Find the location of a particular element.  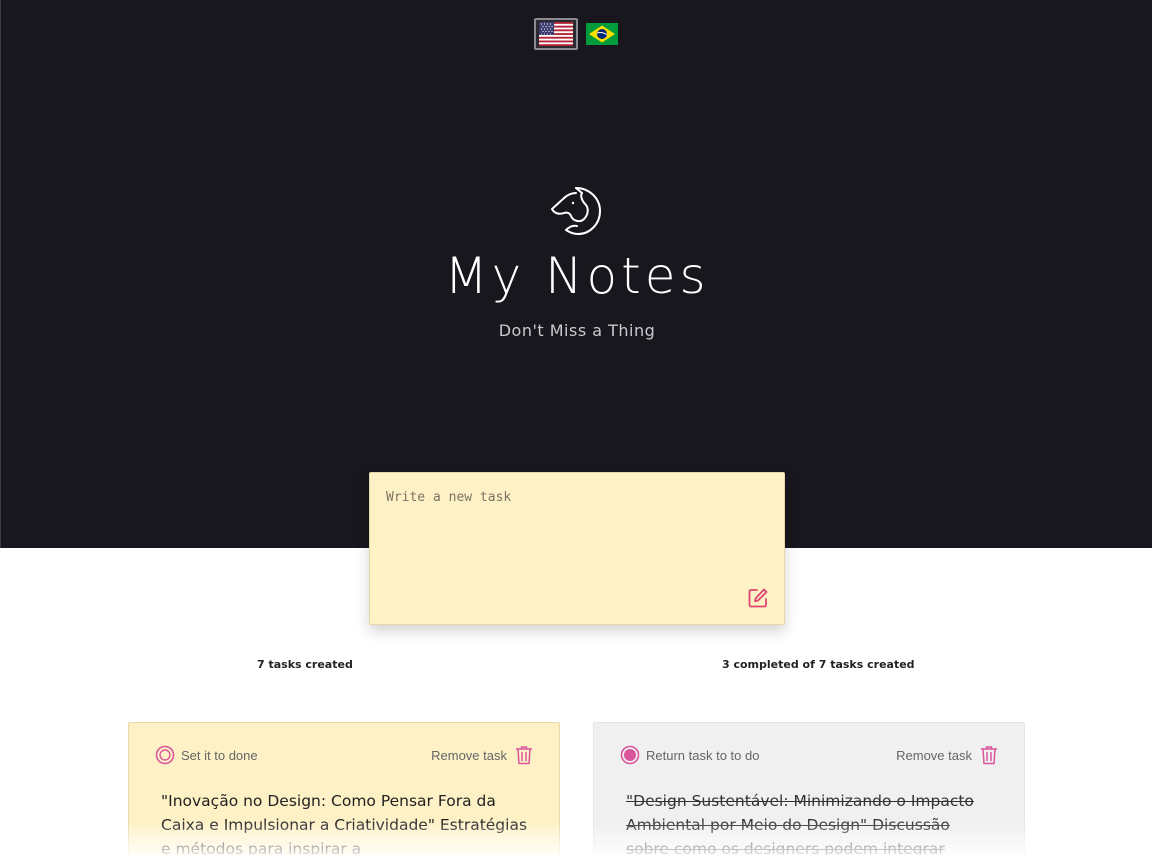

new-task-composer is located at coordinates (577, 548).